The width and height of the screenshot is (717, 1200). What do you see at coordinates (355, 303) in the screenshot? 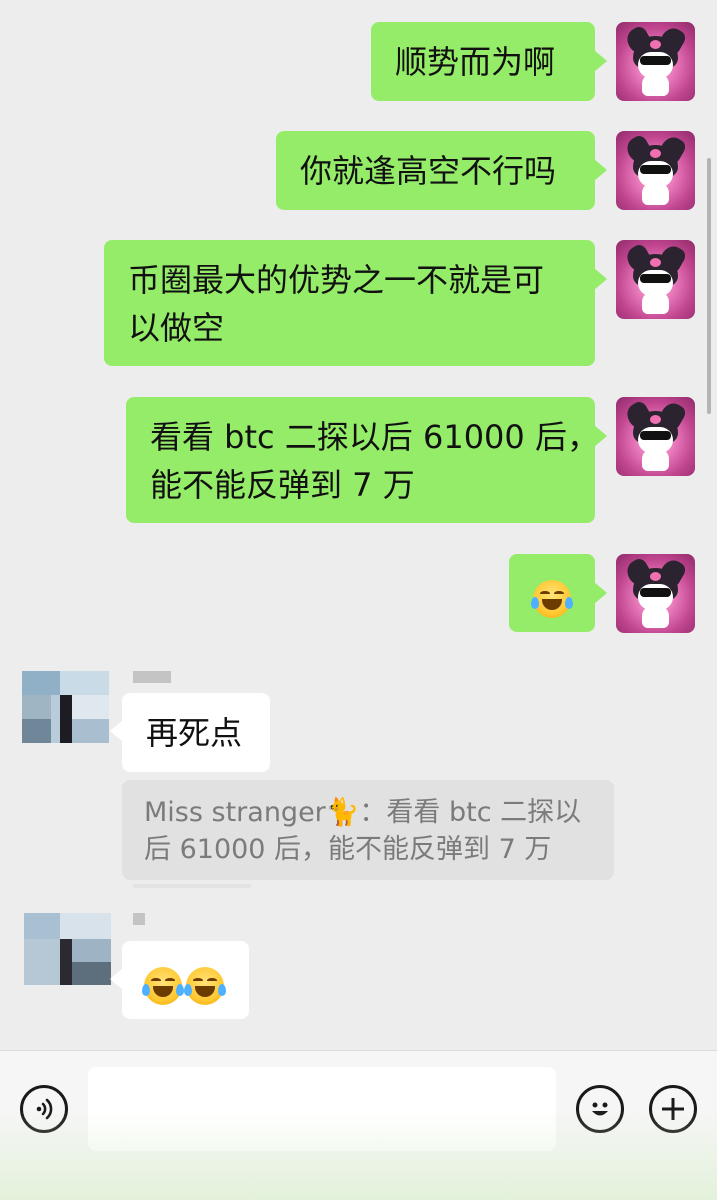
I see `message-bubble-outgoing: 币圈最大的优势之一不就是可 以做空` at bounding box center [355, 303].